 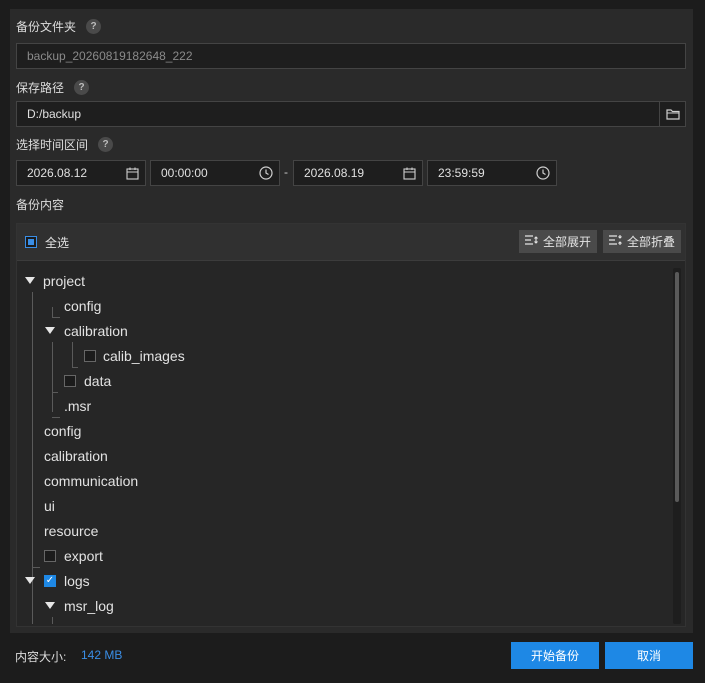 I want to click on tree-node-label: logs, so click(x=77, y=580).